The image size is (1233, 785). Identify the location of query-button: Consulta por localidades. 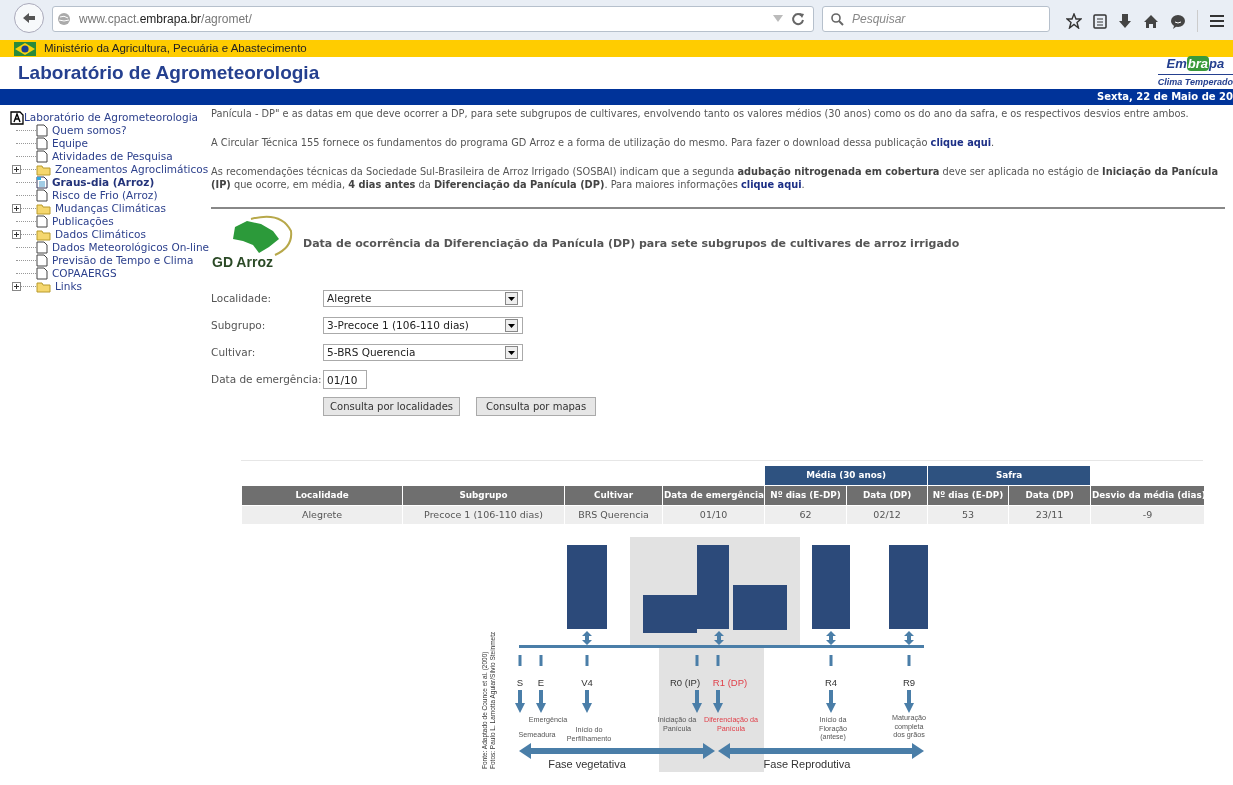
(392, 406).